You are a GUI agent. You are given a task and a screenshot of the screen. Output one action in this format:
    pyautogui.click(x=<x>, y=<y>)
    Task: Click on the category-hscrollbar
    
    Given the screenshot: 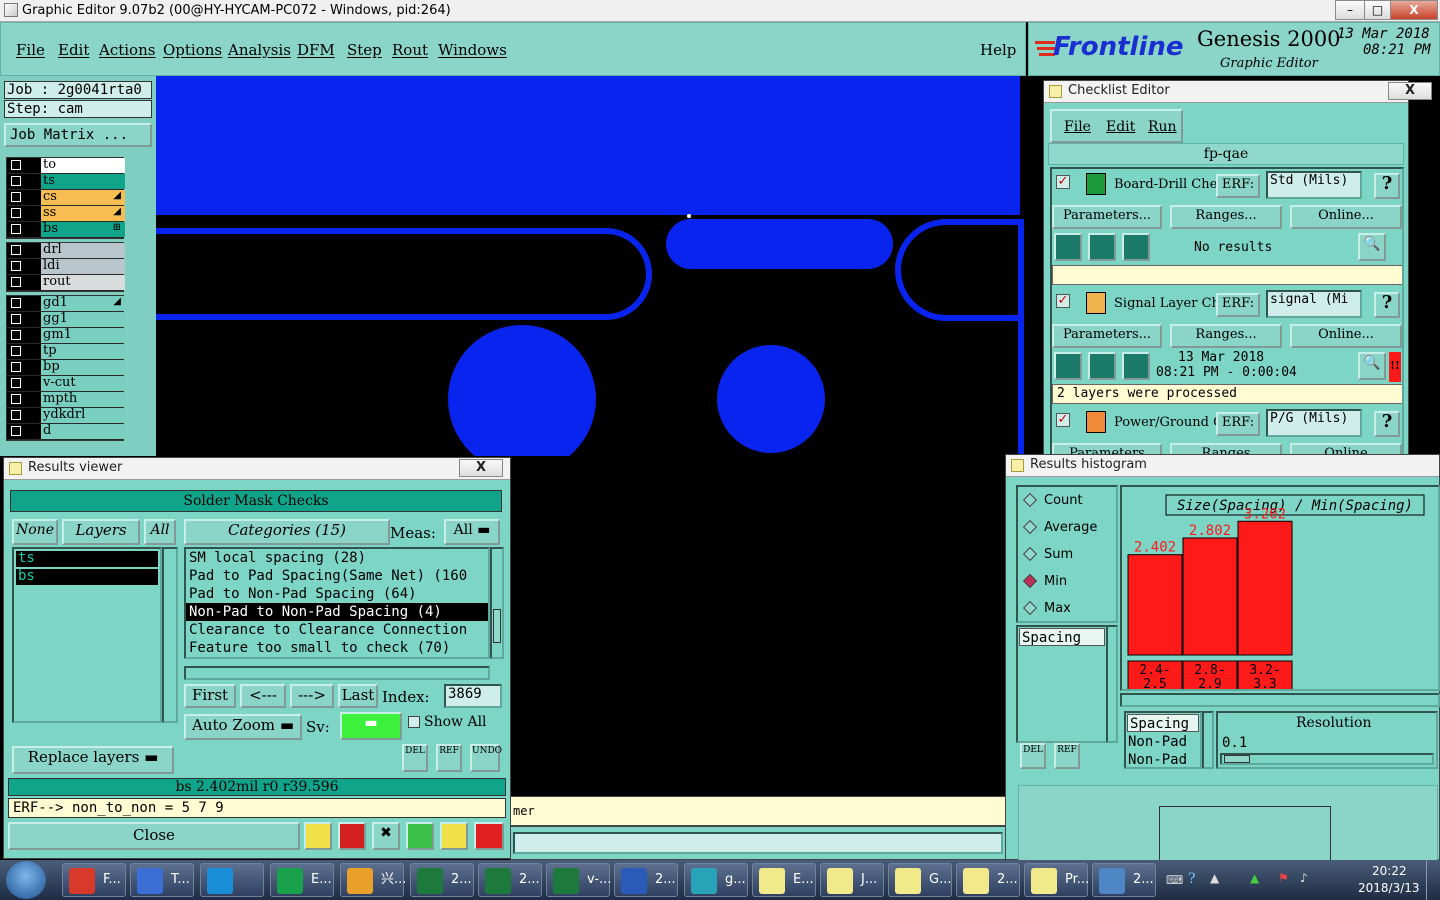 What is the action you would take?
    pyautogui.click(x=337, y=673)
    